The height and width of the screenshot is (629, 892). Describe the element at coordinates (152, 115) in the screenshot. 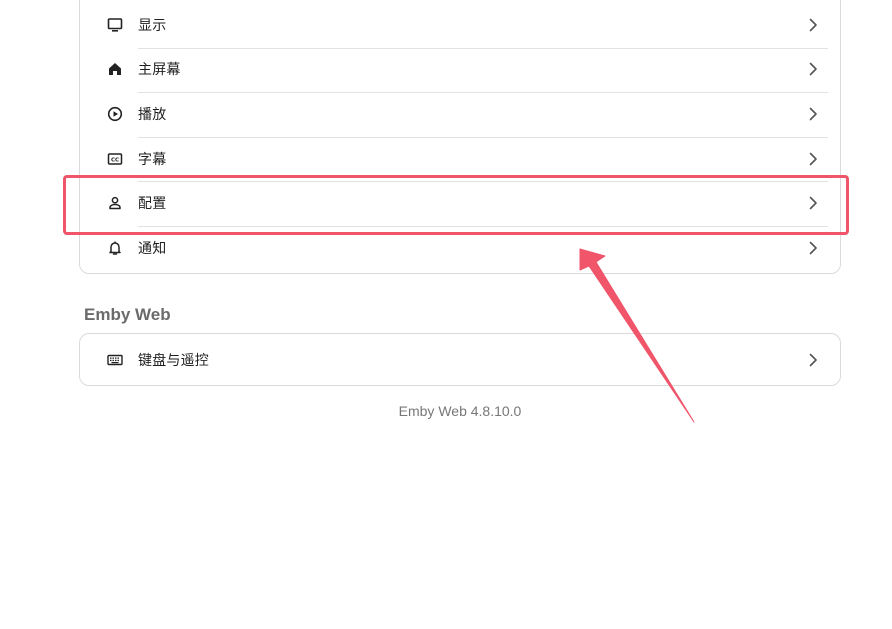

I see `settings-item-label: 播放` at that location.